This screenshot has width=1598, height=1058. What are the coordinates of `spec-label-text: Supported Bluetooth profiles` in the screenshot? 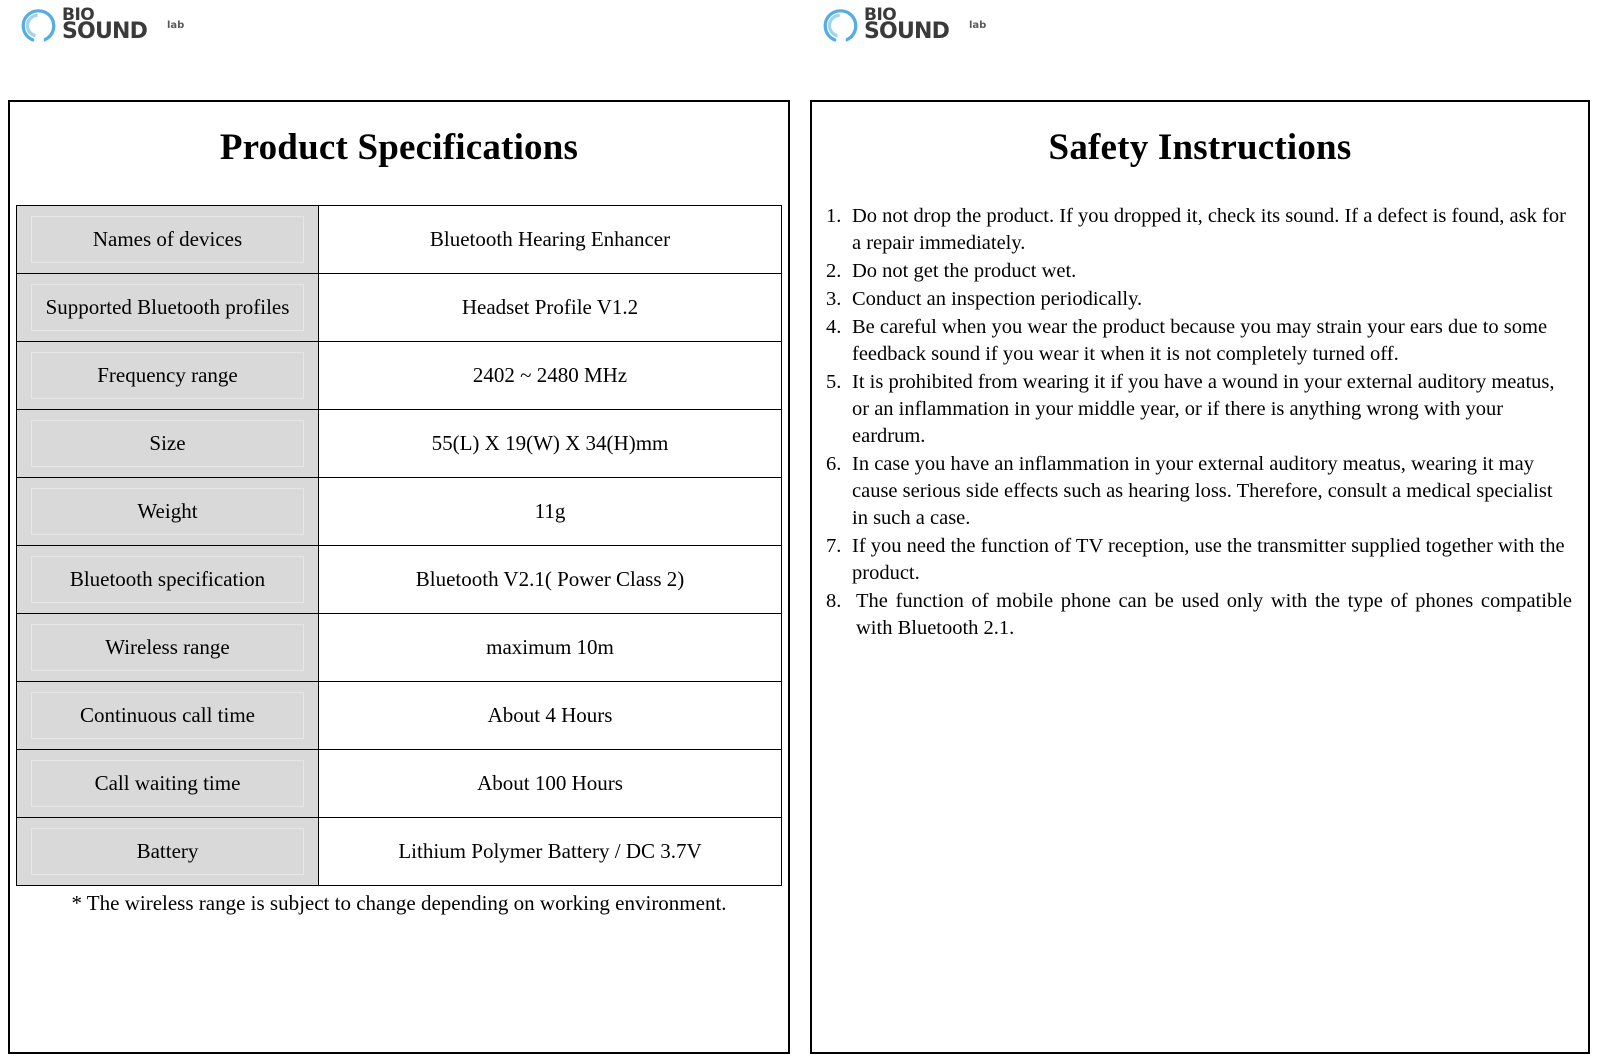 It's located at (167, 306).